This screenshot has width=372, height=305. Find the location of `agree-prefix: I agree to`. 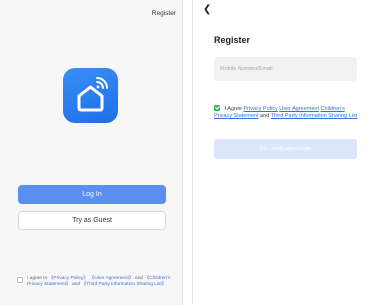

agree-prefix: I agree to is located at coordinates (37, 278).